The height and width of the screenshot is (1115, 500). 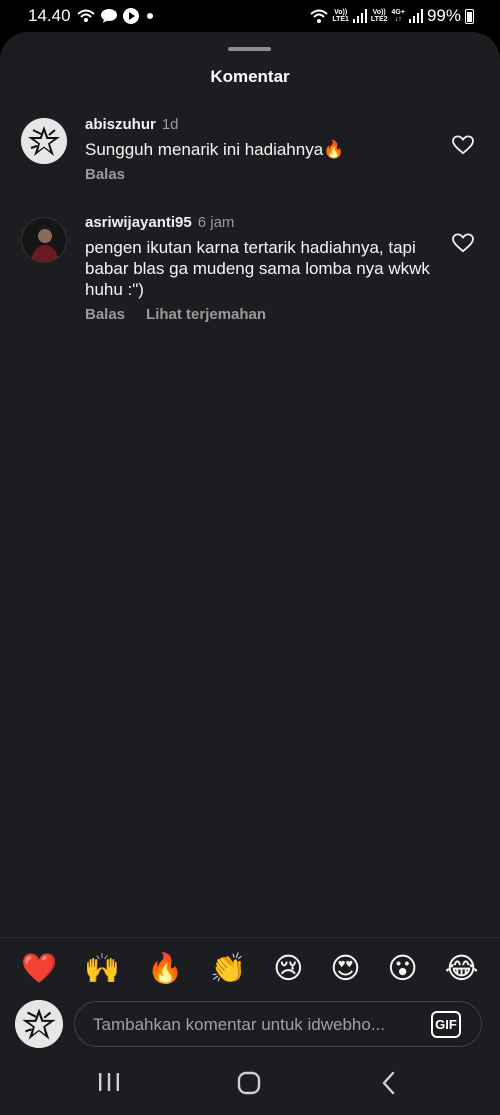 What do you see at coordinates (415, 16) in the screenshot?
I see `signal2-icon` at bounding box center [415, 16].